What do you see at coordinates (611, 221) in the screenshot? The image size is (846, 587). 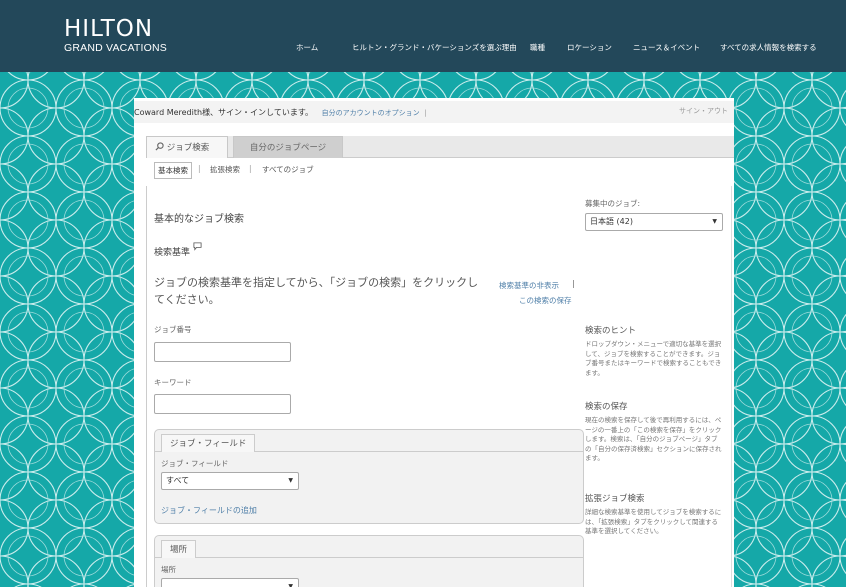 I see `language-selected: 日本語 (42)` at bounding box center [611, 221].